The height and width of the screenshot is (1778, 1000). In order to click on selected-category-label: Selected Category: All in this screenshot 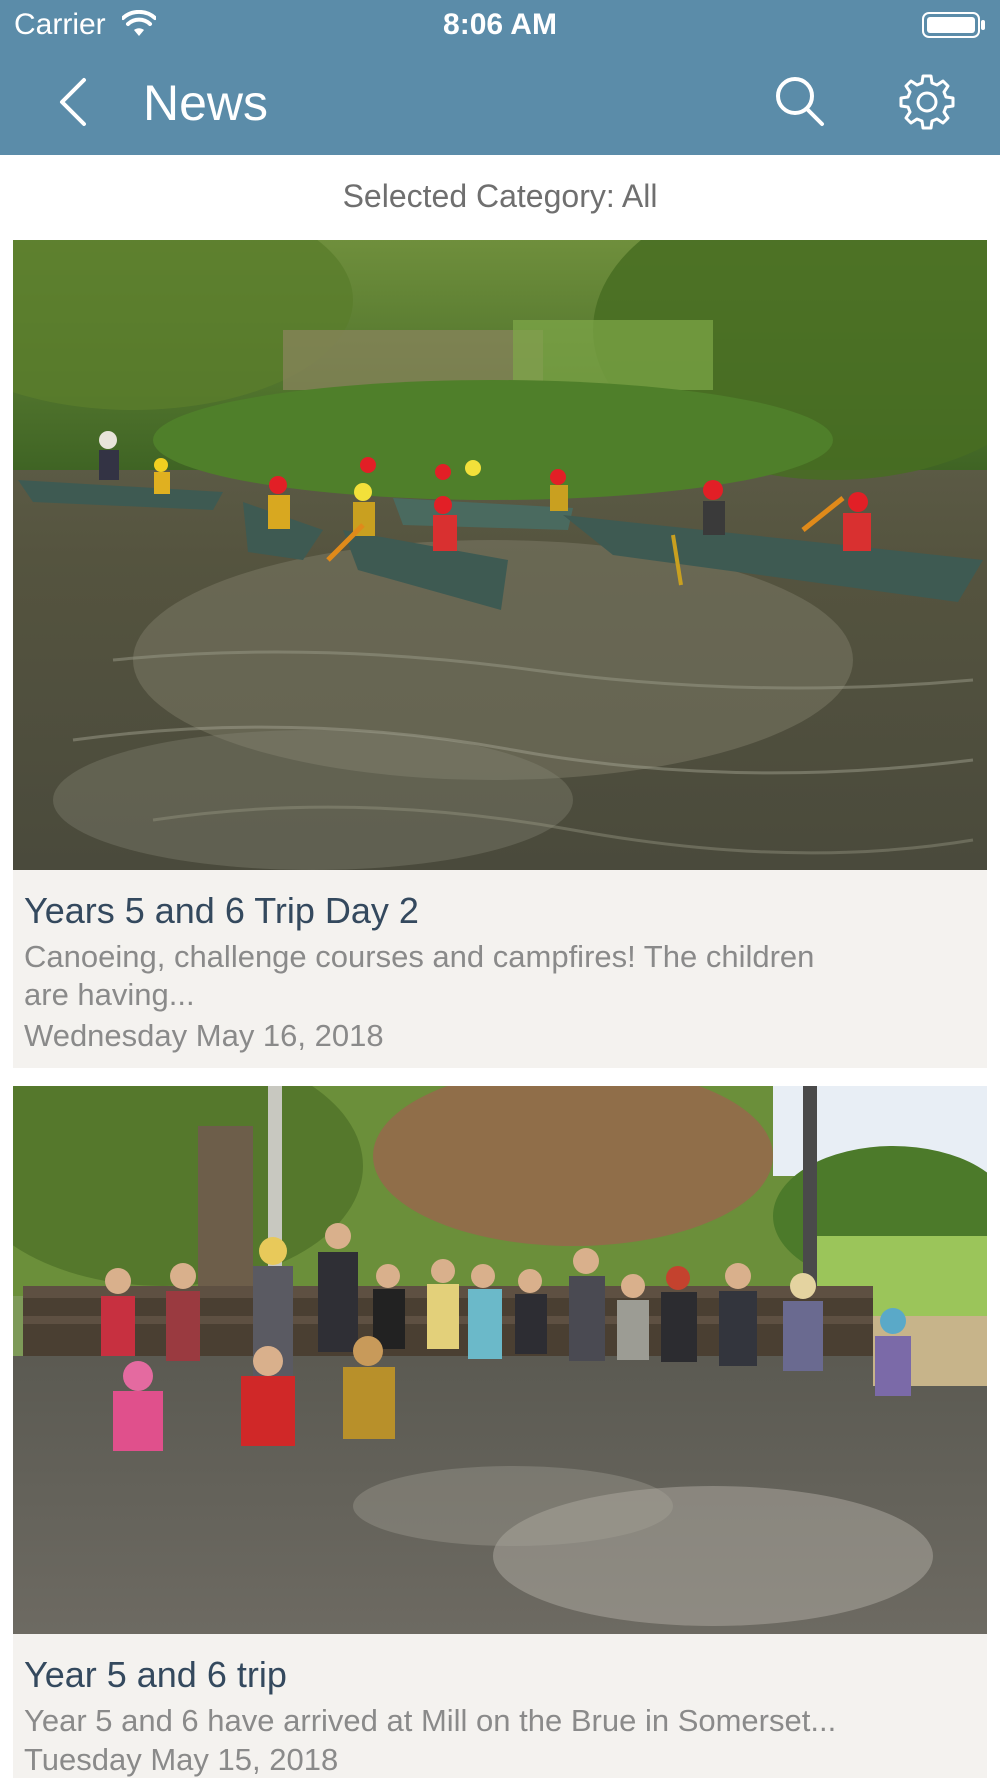, I will do `click(500, 196)`.